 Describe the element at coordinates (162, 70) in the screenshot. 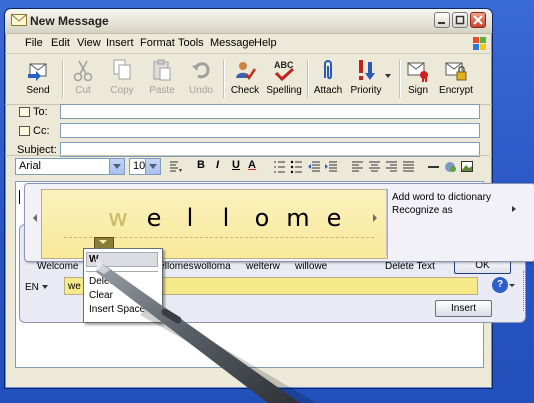

I see `clipboard-icon` at that location.